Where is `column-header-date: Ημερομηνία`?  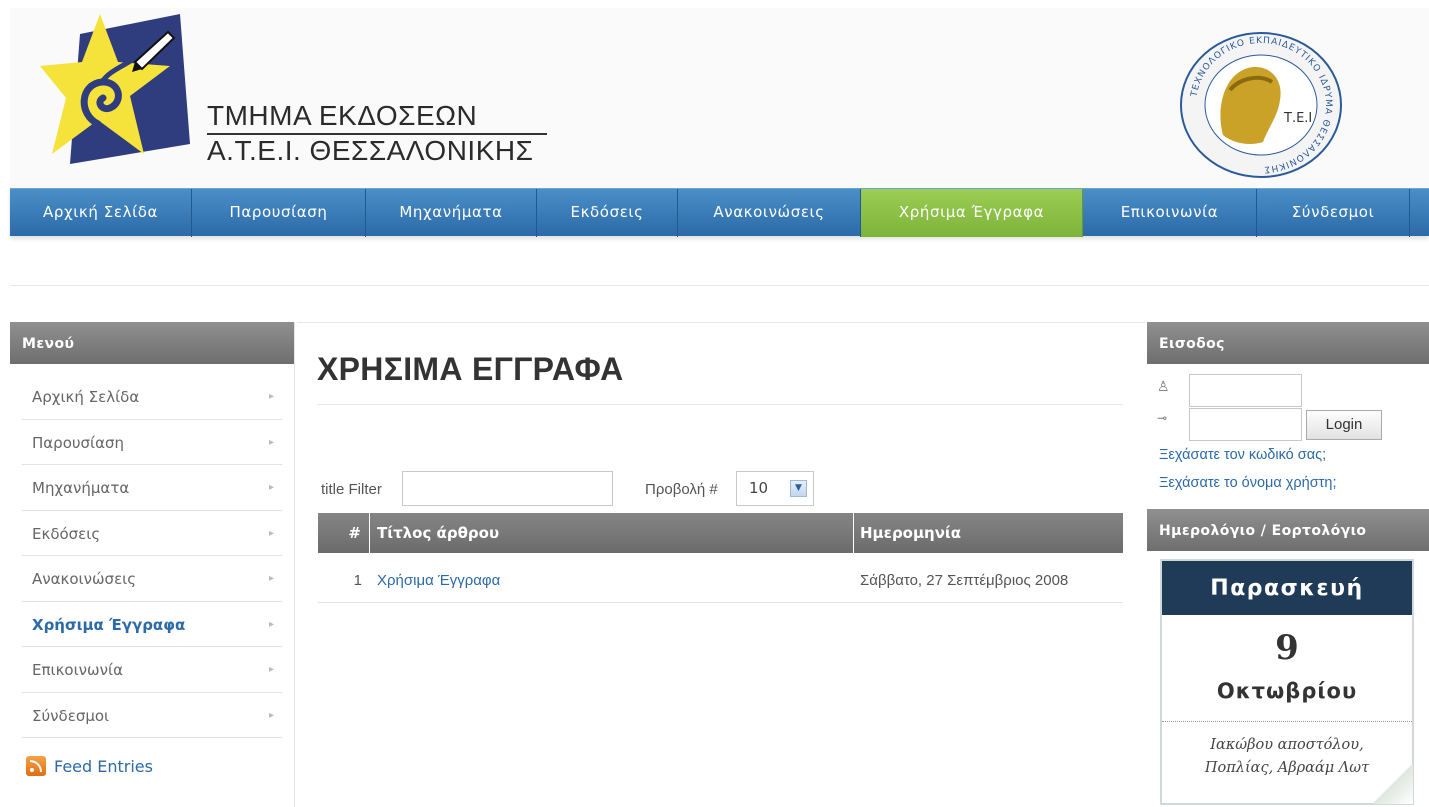 column-header-date: Ημερομηνία is located at coordinates (988, 533).